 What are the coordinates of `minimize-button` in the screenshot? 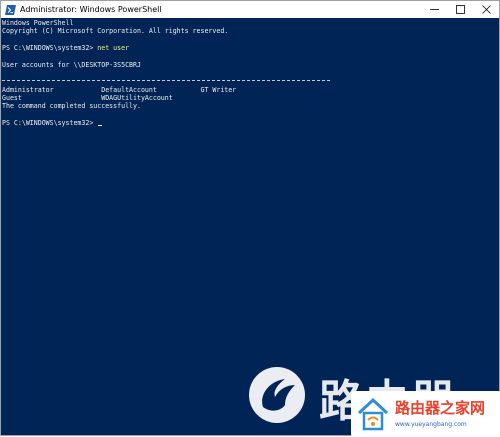 It's located at (434, 9).